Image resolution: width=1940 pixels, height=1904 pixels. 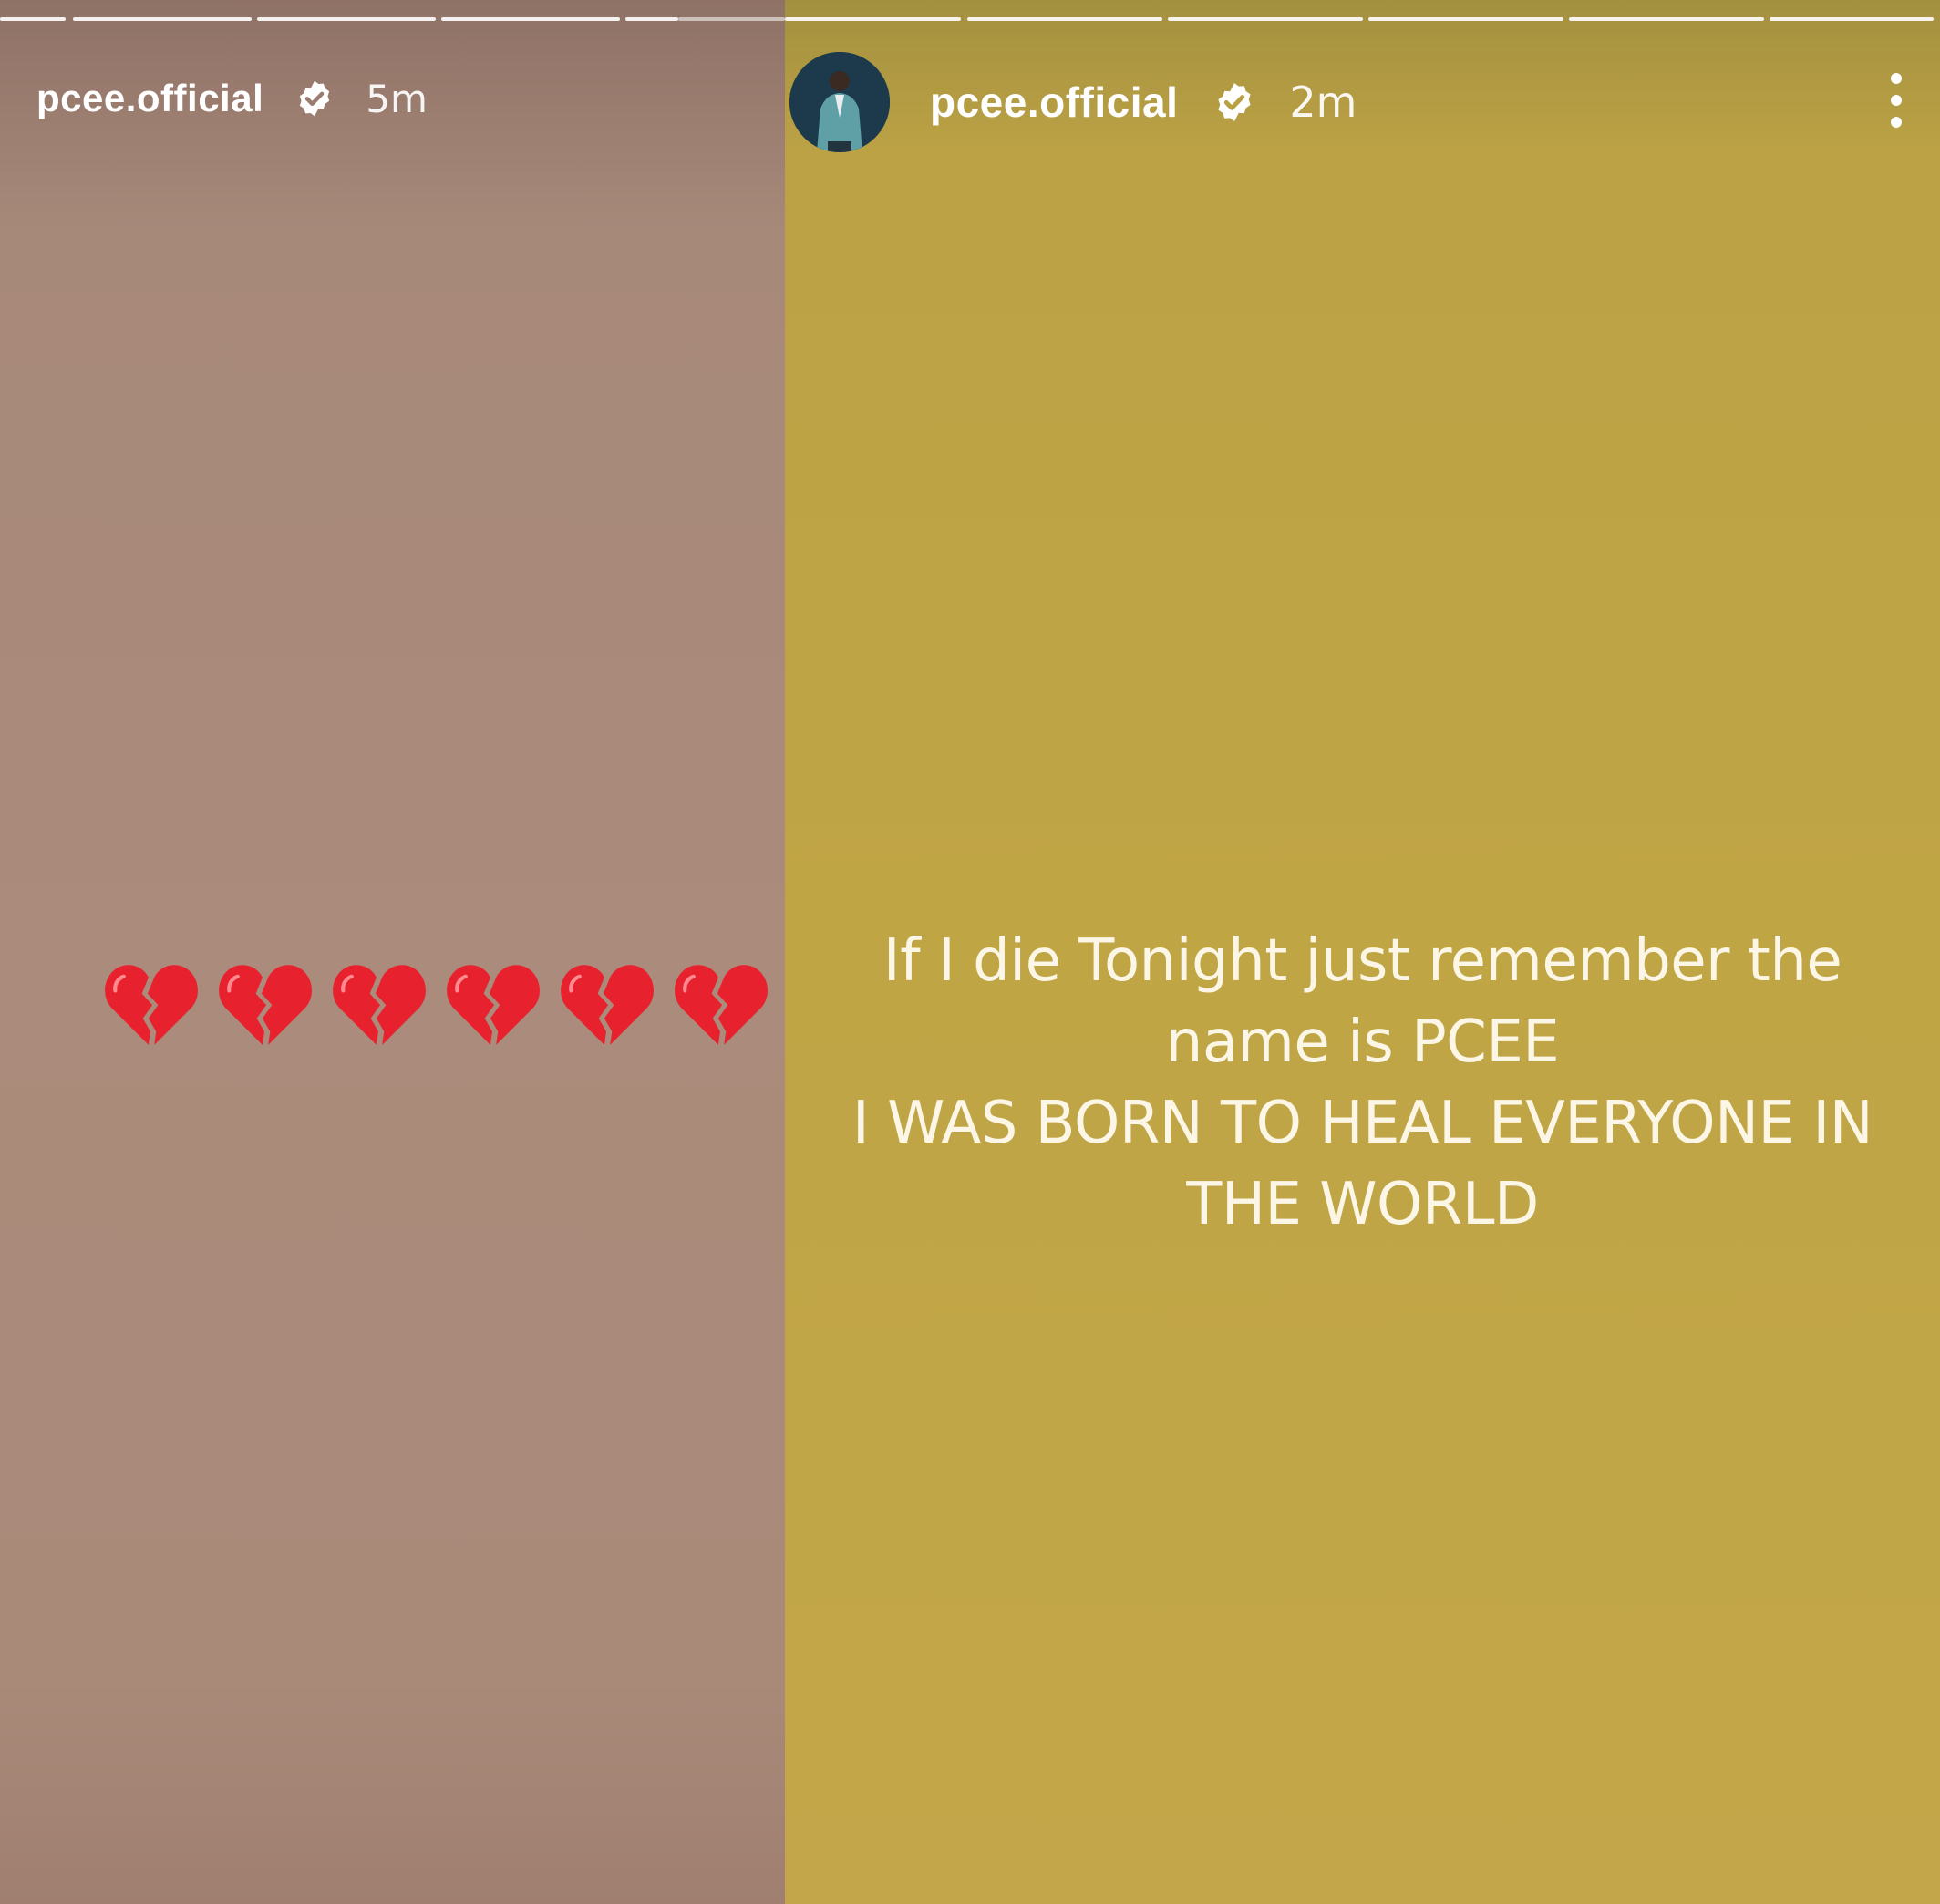 What do you see at coordinates (1362, 1124) in the screenshot?
I see `caption-line: I WAS BORN TO HEAL EVERYONE IN` at bounding box center [1362, 1124].